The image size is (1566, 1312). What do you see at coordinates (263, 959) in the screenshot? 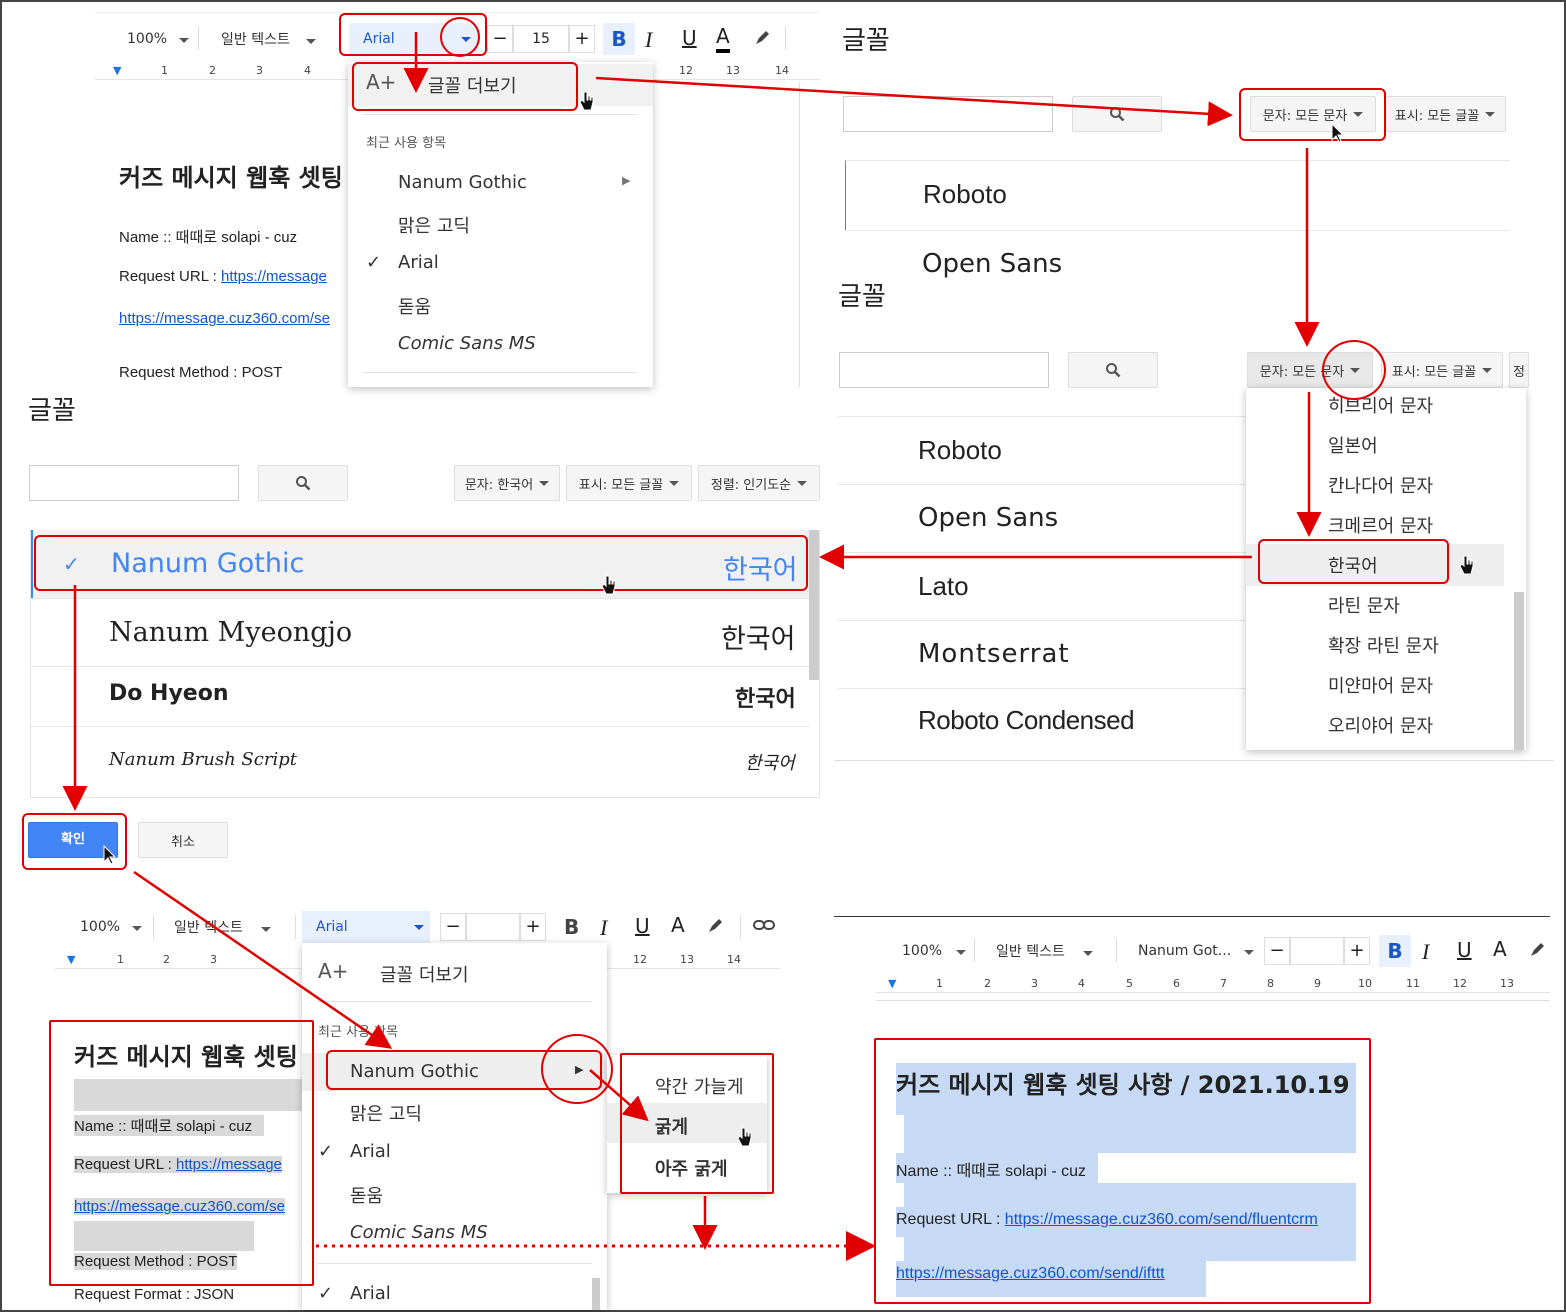
I see `arrow-to-nanum-menu` at bounding box center [263, 959].